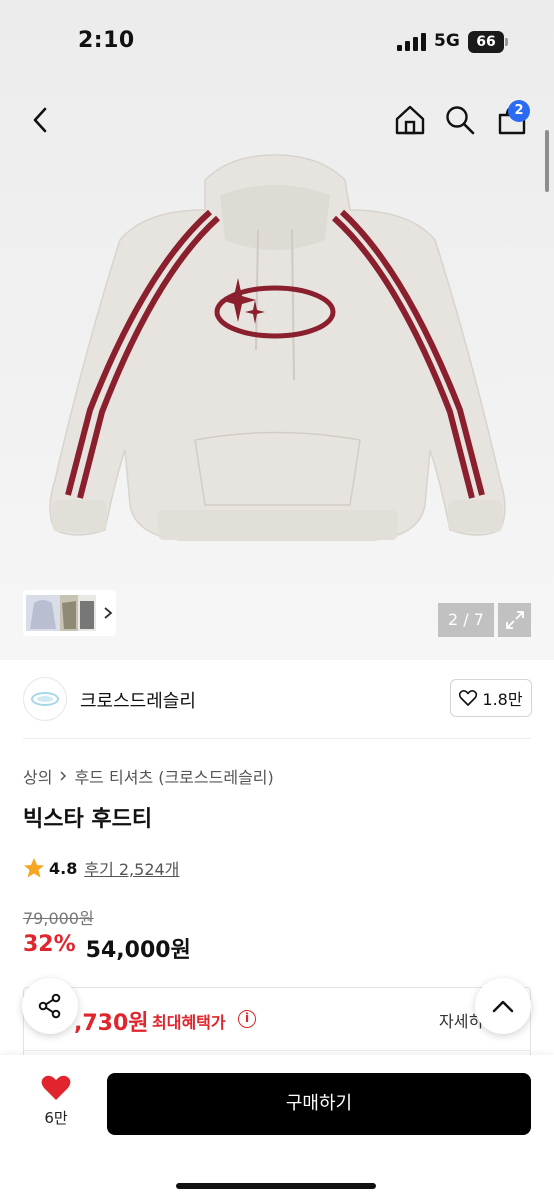 The height and width of the screenshot is (1200, 554). What do you see at coordinates (276, 1186) in the screenshot?
I see `home-indicator` at bounding box center [276, 1186].